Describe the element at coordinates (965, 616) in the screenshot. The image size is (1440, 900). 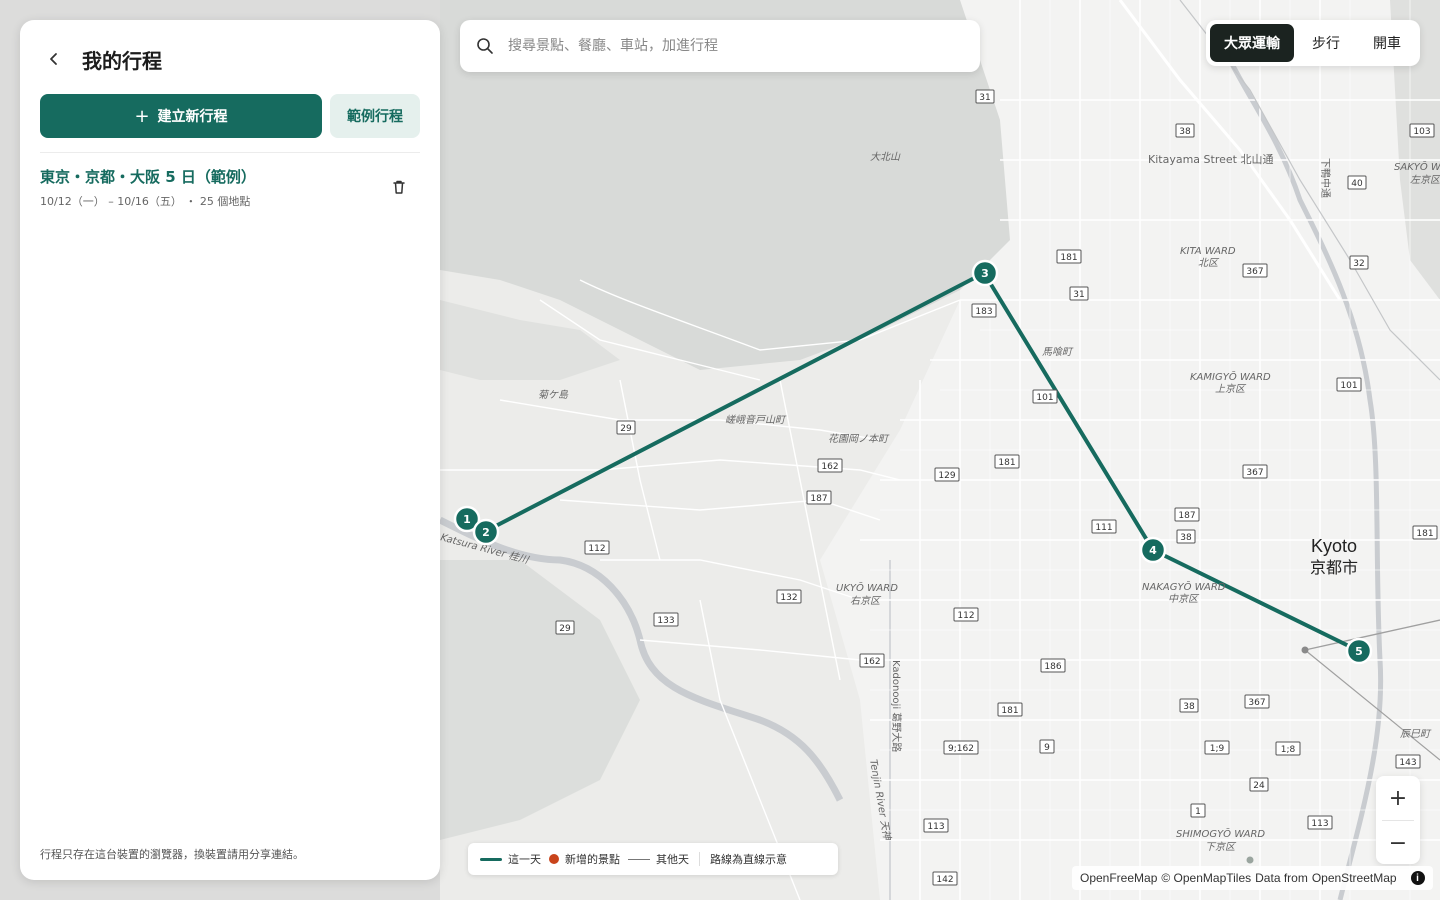
I see `road-shield: 112` at that location.